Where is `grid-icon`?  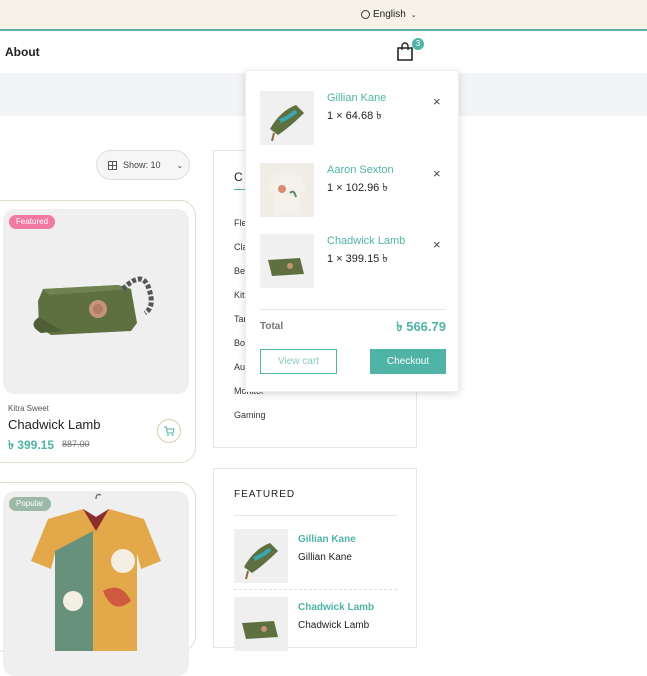
grid-icon is located at coordinates (112, 165).